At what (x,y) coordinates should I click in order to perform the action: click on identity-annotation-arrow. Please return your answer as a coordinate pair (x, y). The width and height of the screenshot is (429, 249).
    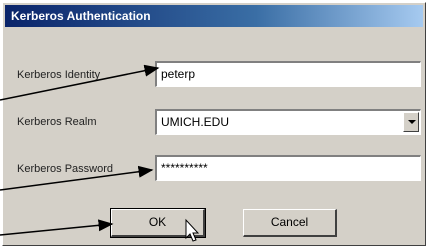
    Looking at the image, I should click on (80, 82).